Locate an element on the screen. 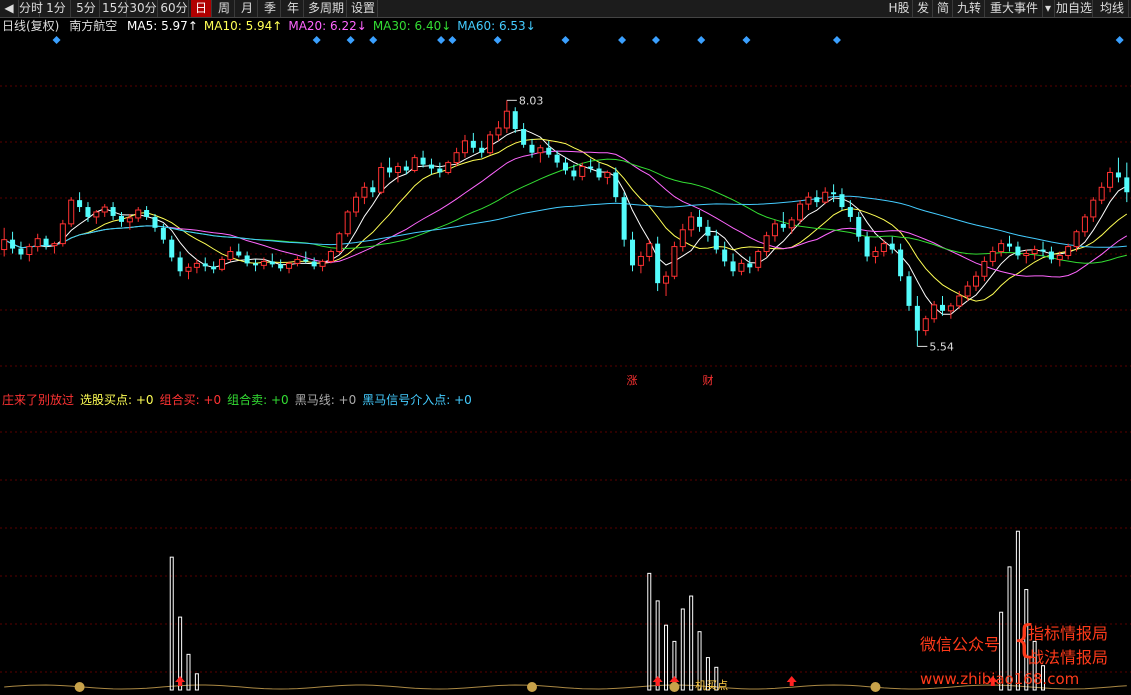  period-tab-0: 分时 is located at coordinates (31, 8).